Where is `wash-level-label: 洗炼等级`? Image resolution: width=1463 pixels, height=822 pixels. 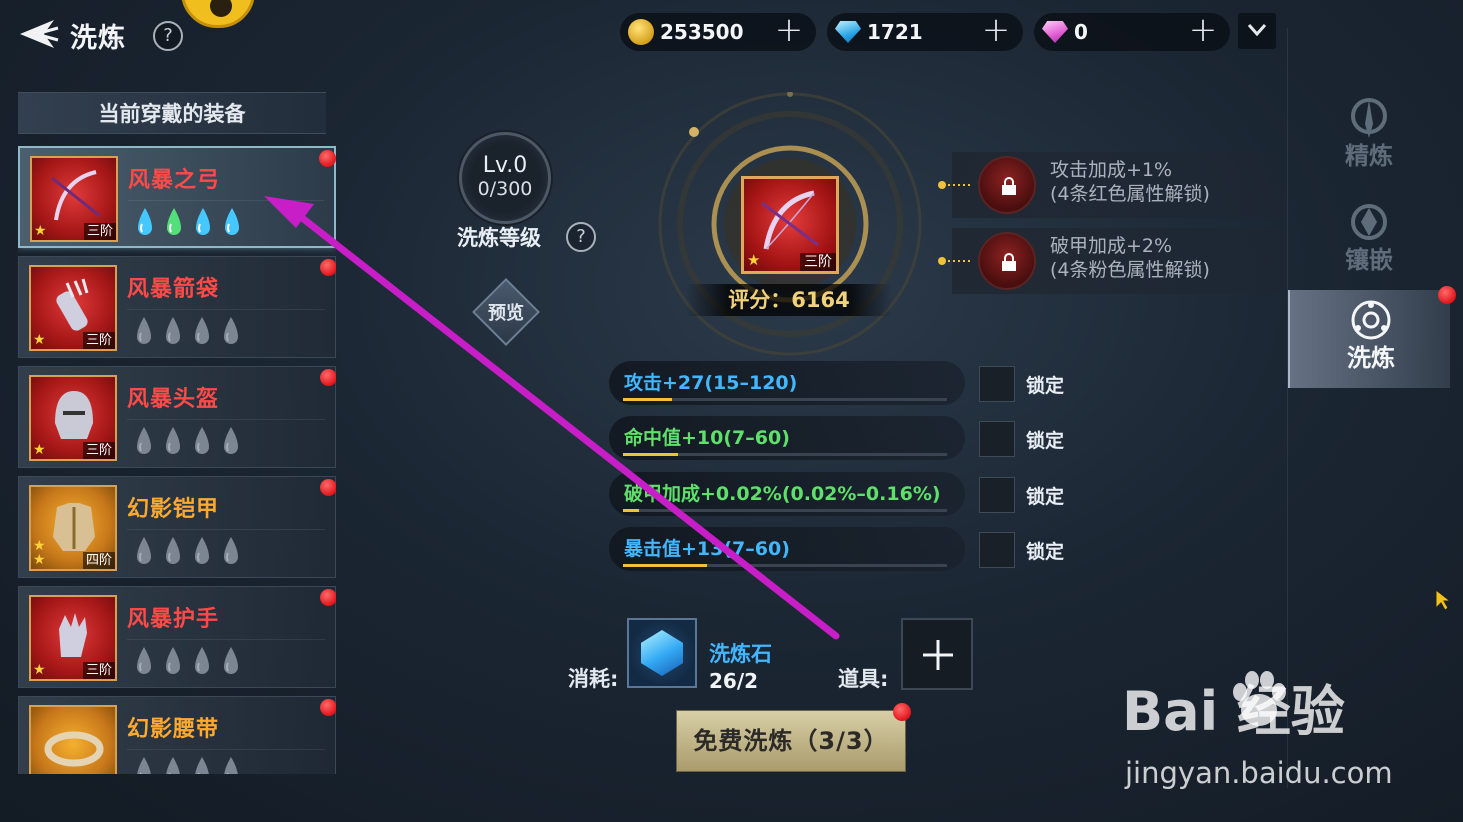
wash-level-label: 洗炼等级 is located at coordinates (499, 238).